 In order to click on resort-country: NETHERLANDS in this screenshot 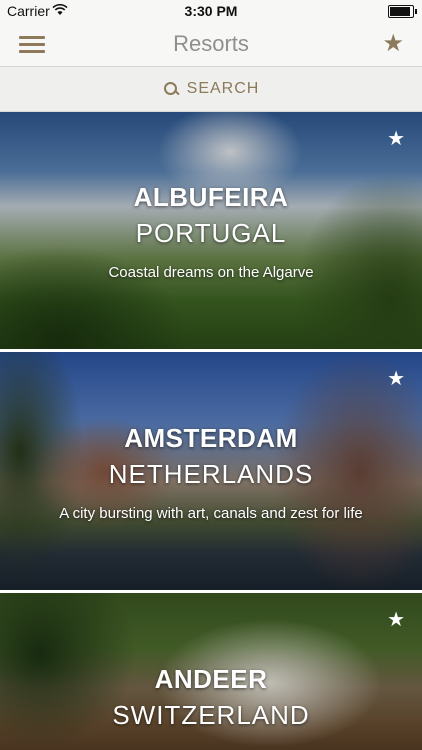, I will do `click(211, 474)`.